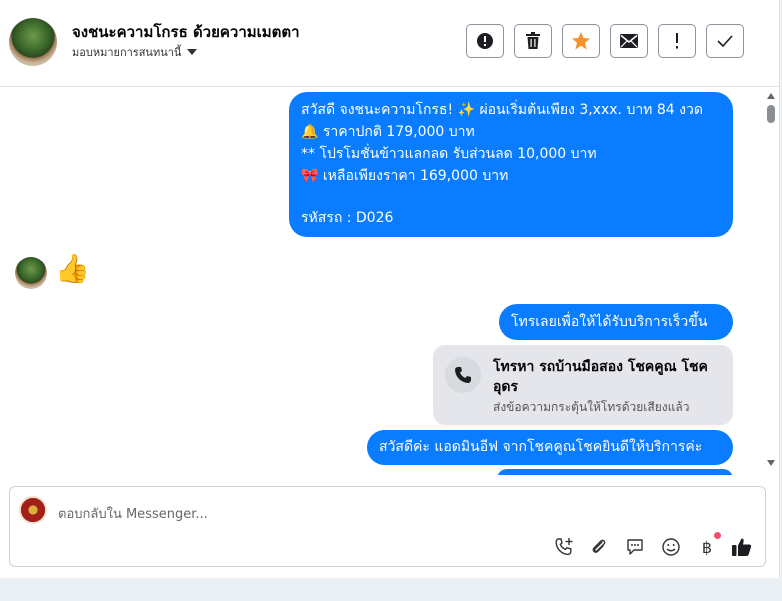 This screenshot has height=601, width=782. I want to click on message-line: 🔔 ราคาปกติ 179,000 บาท, so click(388, 132).